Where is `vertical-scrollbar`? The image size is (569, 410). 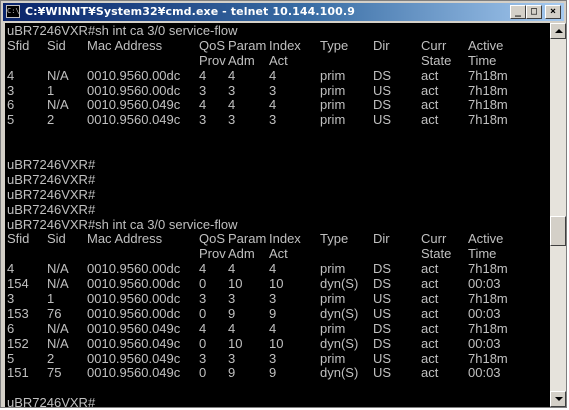 vertical-scrollbar is located at coordinates (558, 215).